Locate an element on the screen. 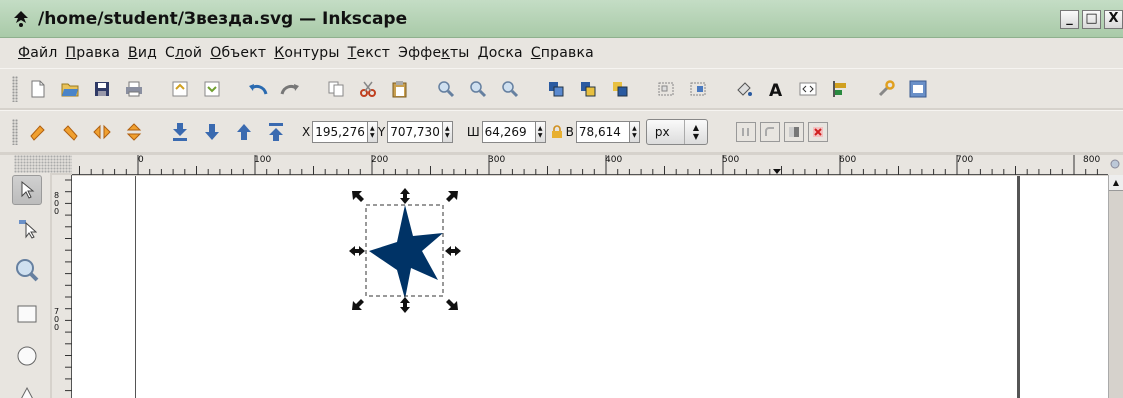 Image resolution: width=1123 pixels, height=398 pixels. flip-vertical-icon is located at coordinates (134, 132).